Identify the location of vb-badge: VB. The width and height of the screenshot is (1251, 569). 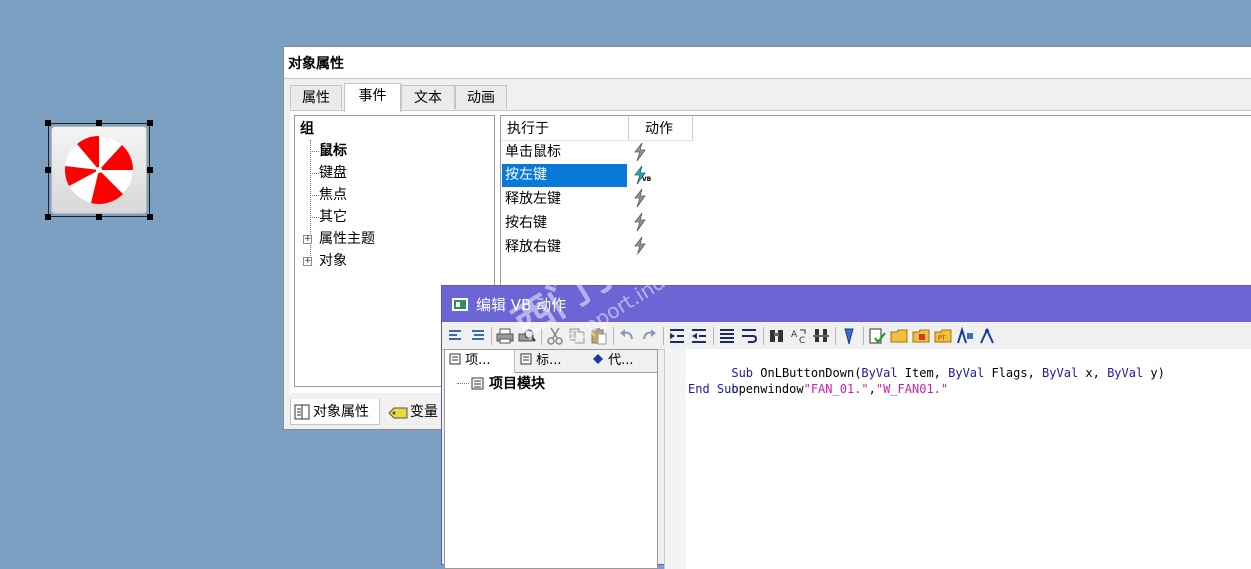
(647, 179).